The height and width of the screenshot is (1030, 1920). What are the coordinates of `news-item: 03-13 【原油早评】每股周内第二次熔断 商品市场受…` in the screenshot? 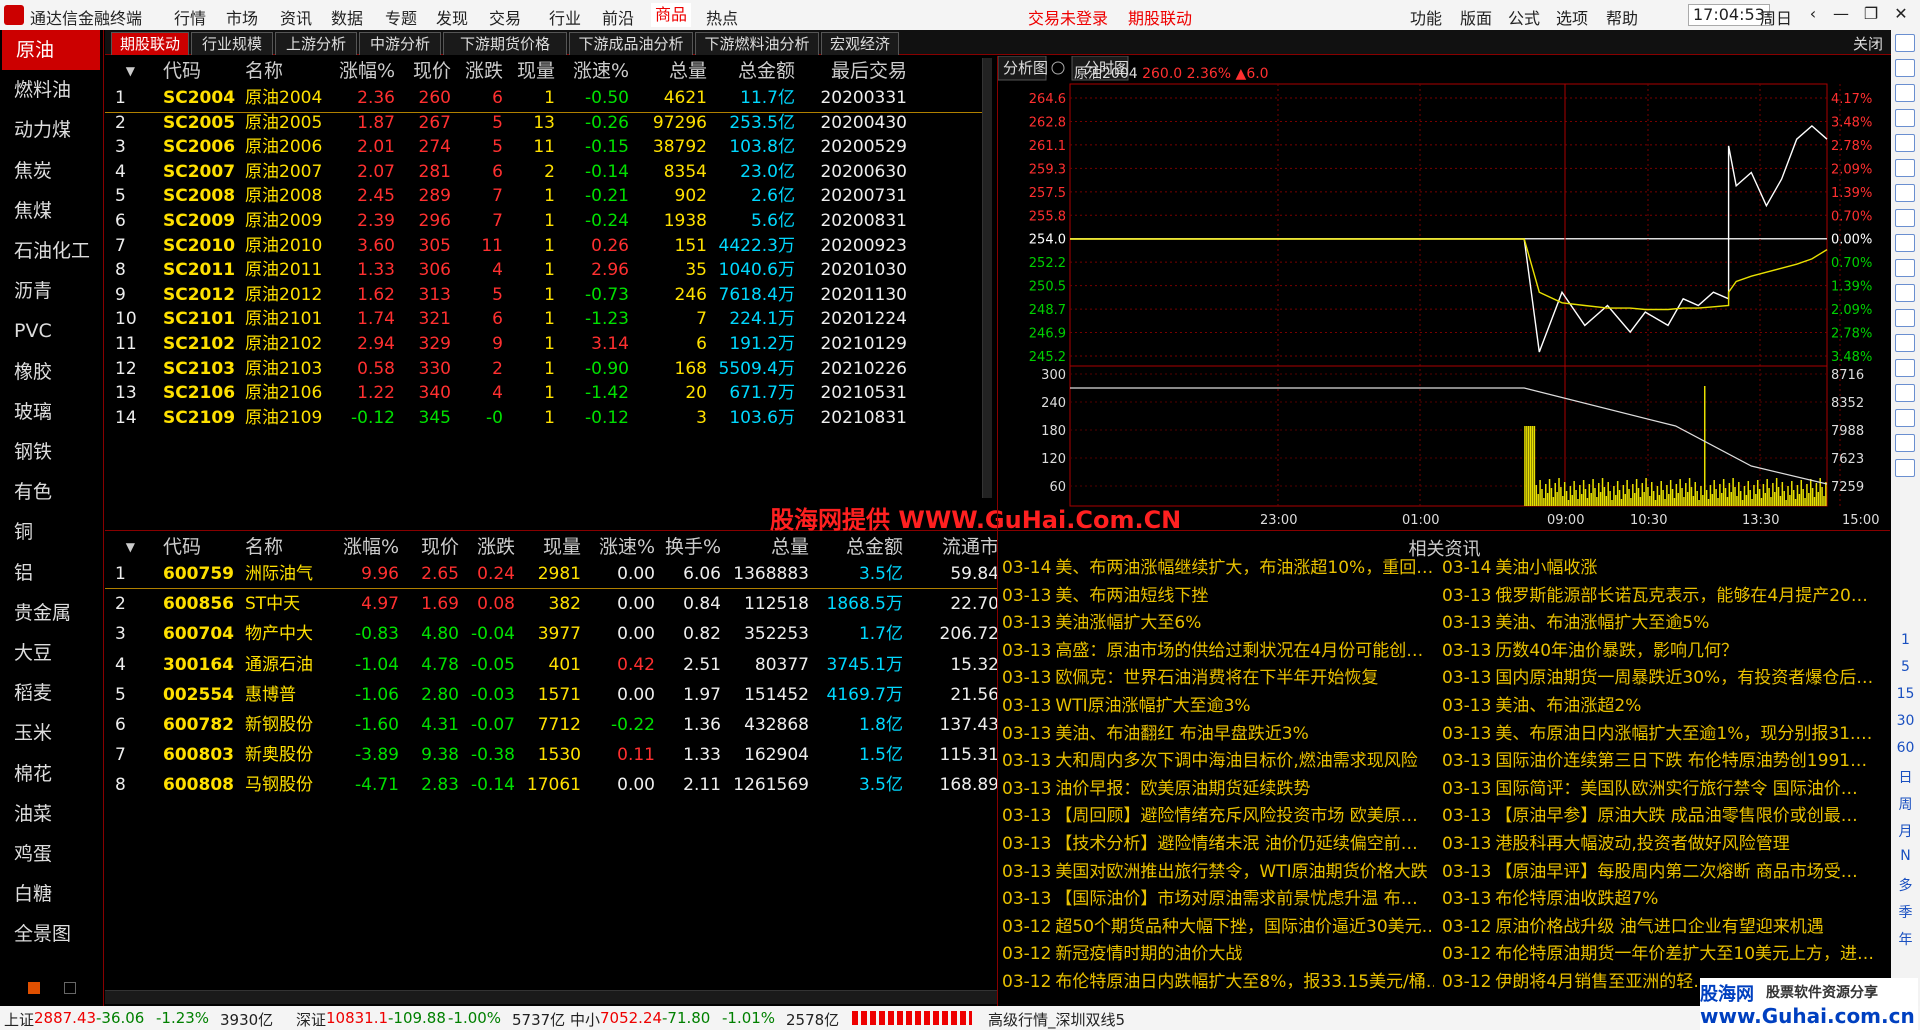 It's located at (1658, 872).